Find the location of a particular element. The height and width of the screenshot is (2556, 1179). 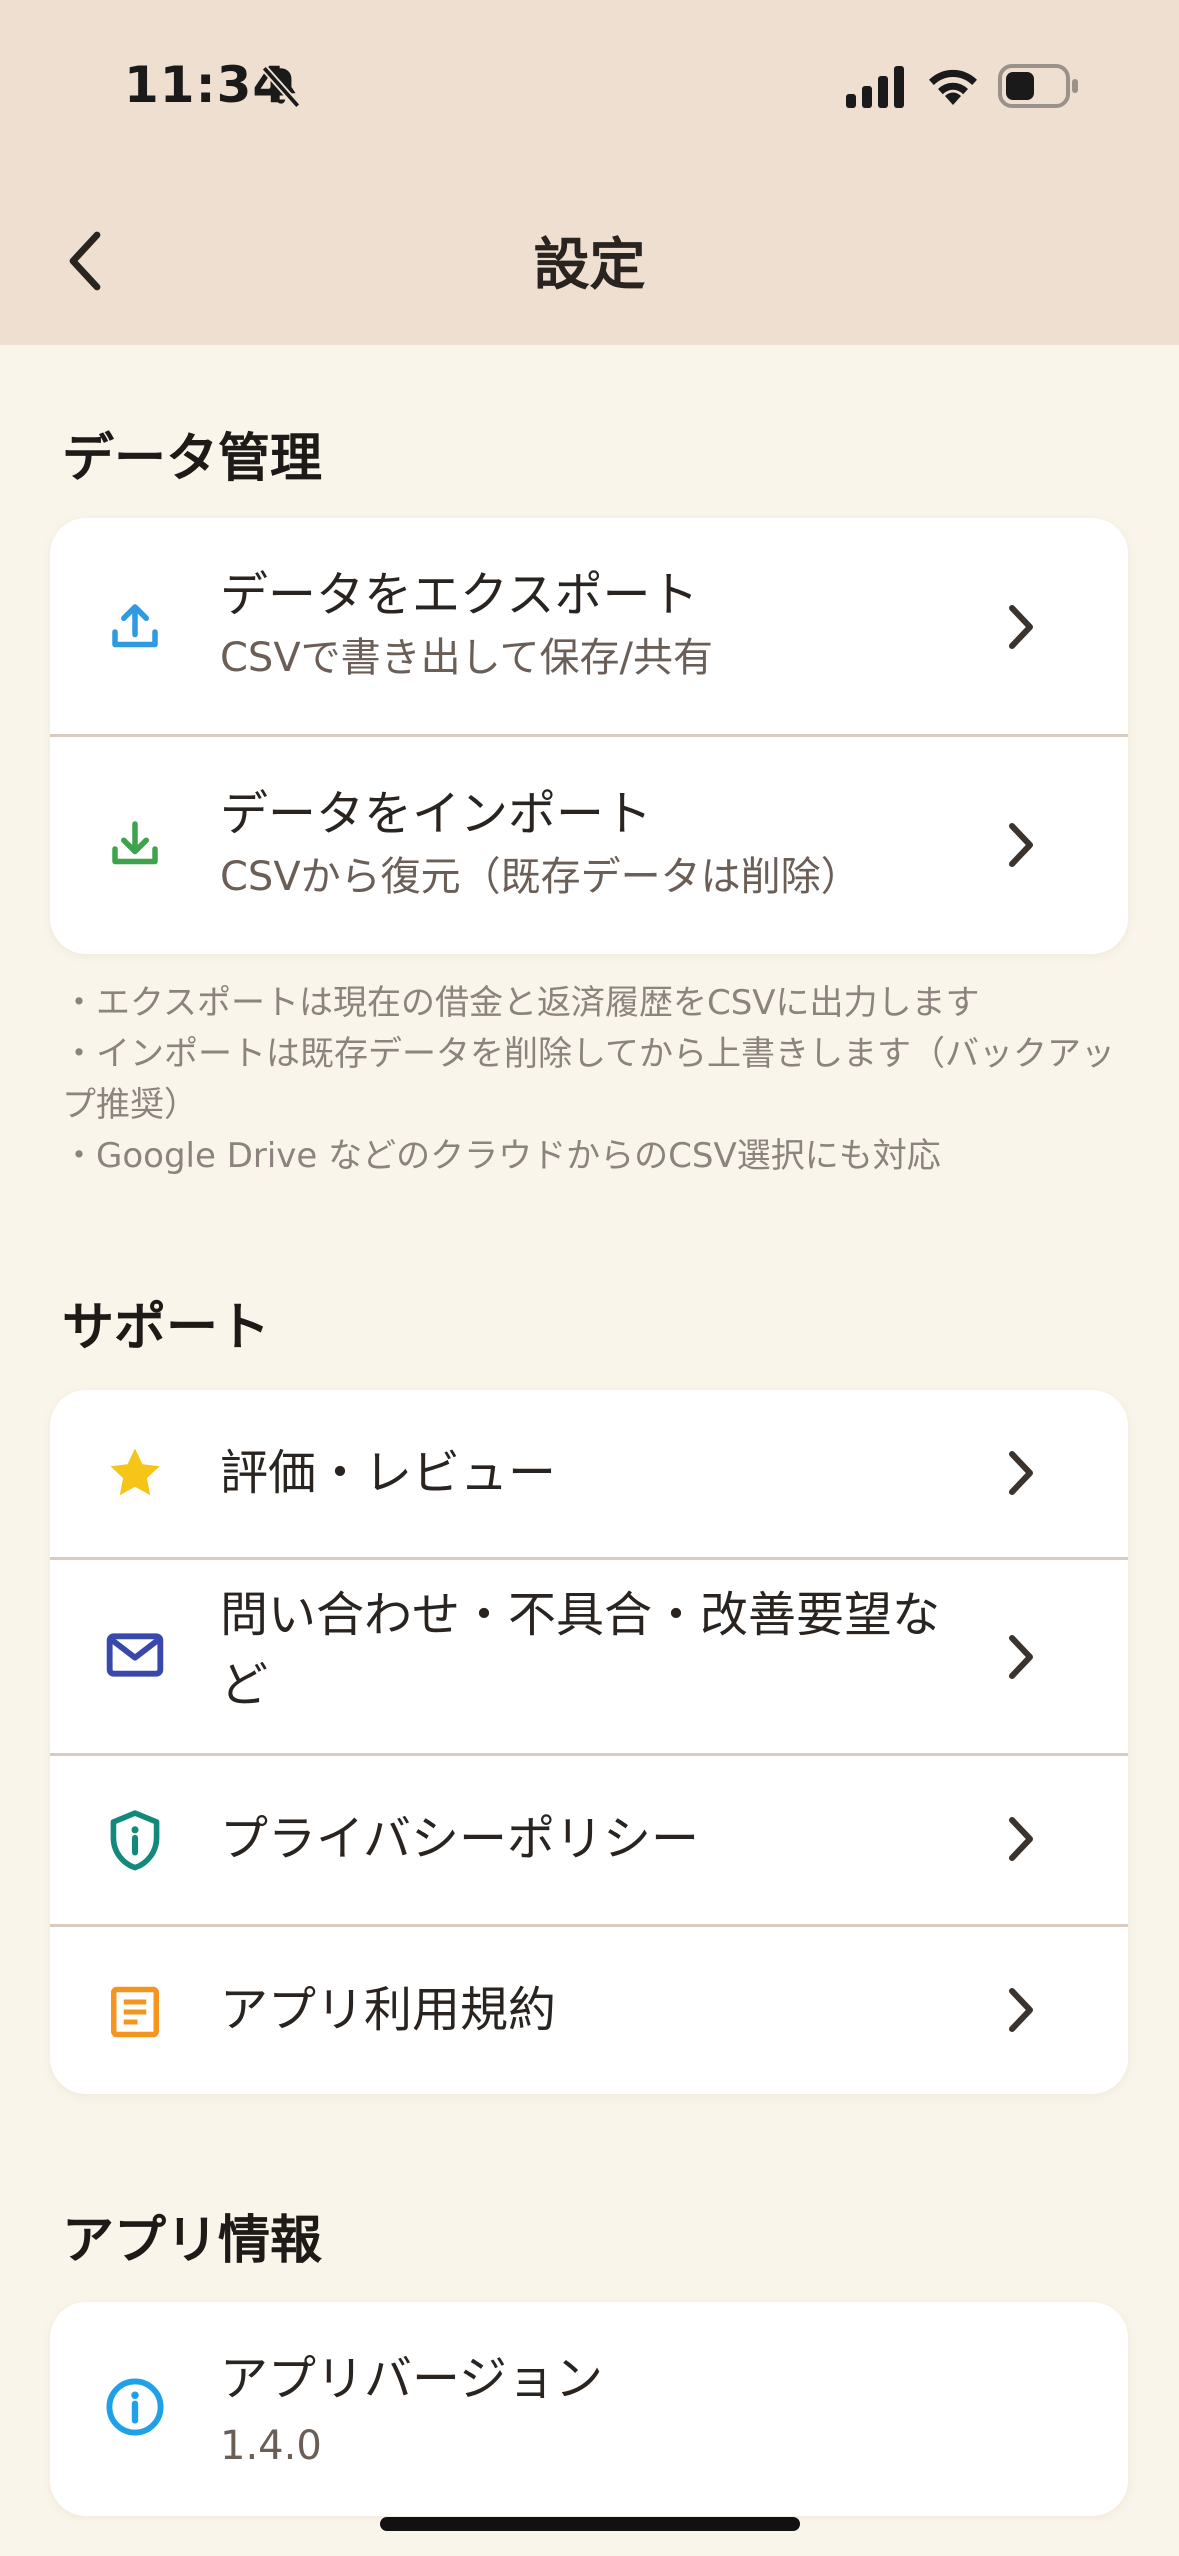

version-title: アプリバージョン is located at coordinates (412, 2379).